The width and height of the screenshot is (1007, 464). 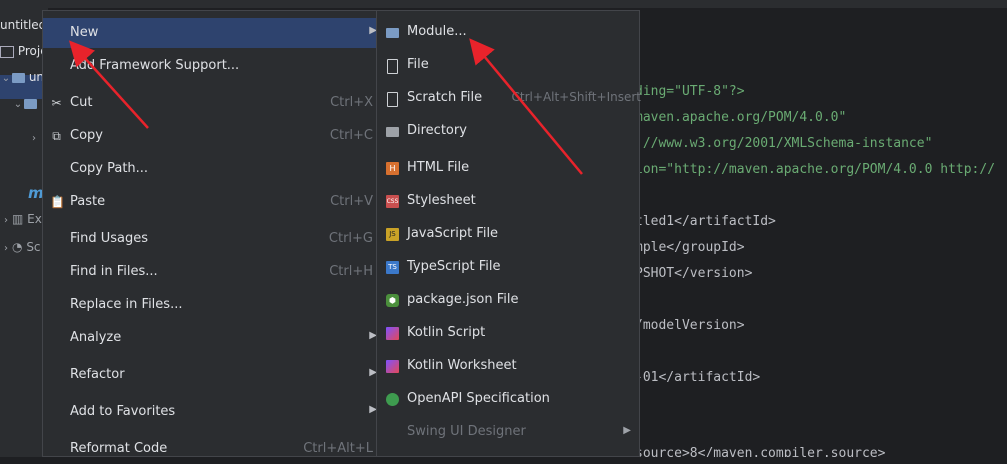 I want to click on code-line: tled1</artifactId>, so click(x=705, y=221).